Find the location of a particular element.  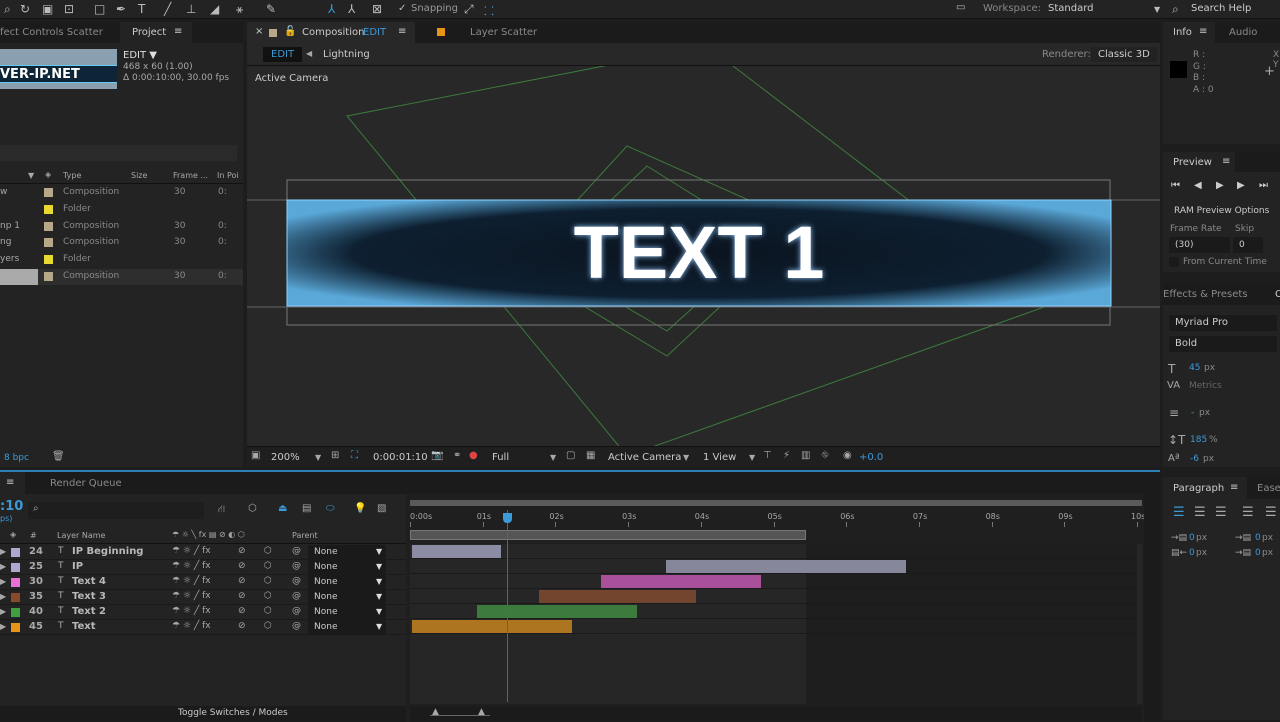

project-item: ng Composition 30 0: is located at coordinates (121, 243).